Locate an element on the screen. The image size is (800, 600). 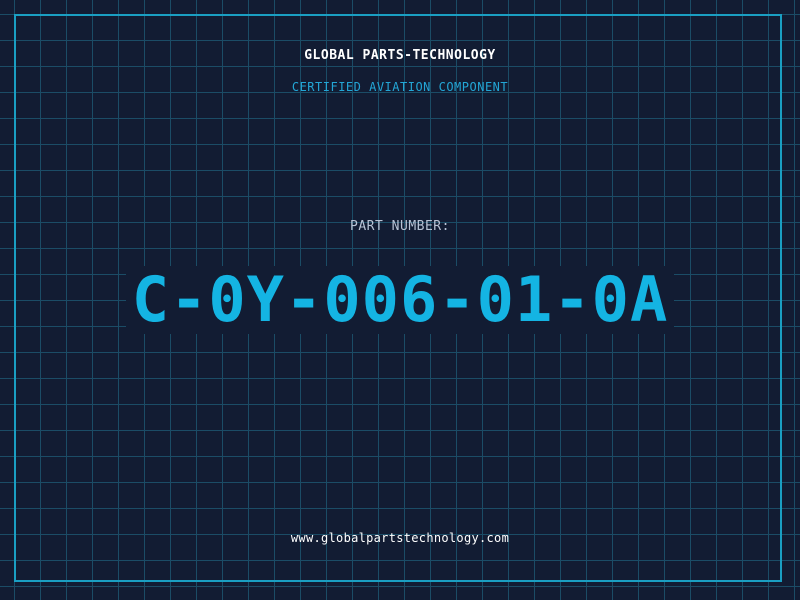
company-name: GLOBAL PARTS-TECHNOLOGY is located at coordinates (400, 55).